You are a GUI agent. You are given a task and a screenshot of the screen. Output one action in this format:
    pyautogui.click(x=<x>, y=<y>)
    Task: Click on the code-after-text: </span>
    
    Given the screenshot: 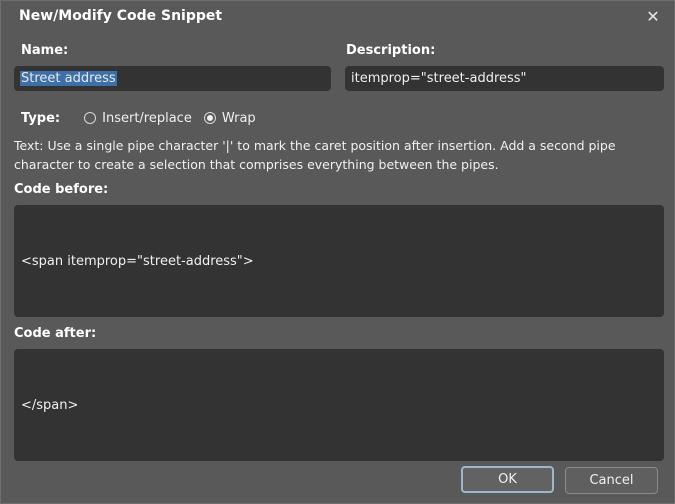 What is the action you would take?
    pyautogui.click(x=50, y=405)
    